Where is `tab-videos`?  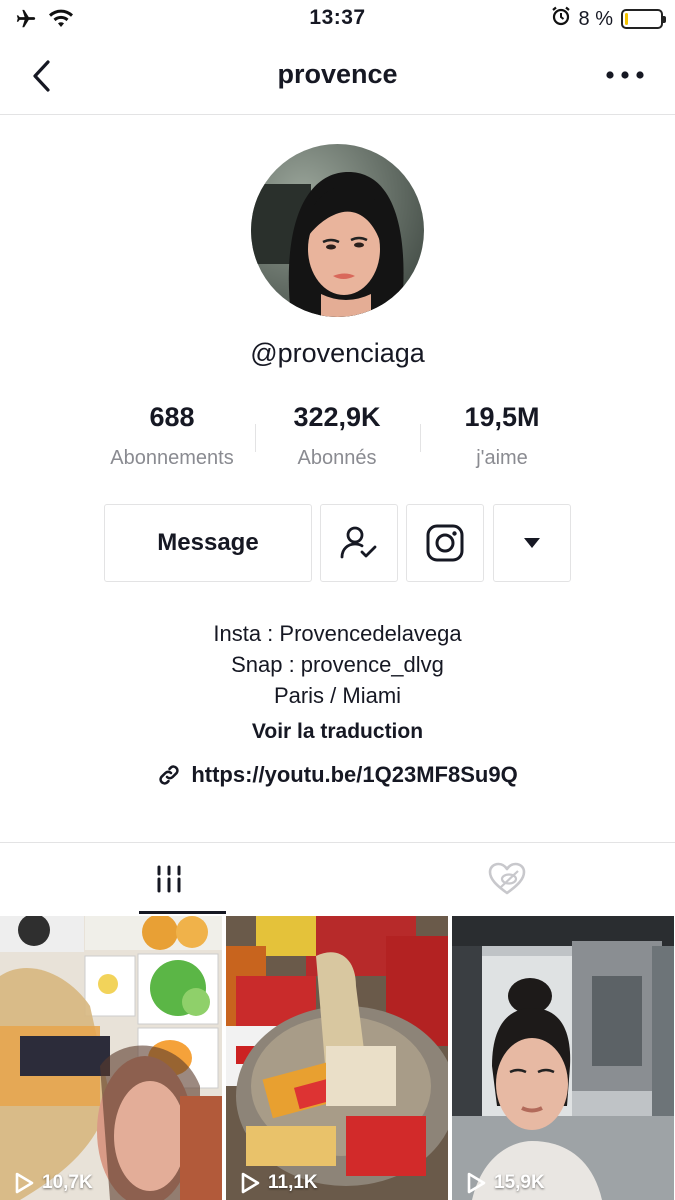
tab-videos is located at coordinates (168, 879).